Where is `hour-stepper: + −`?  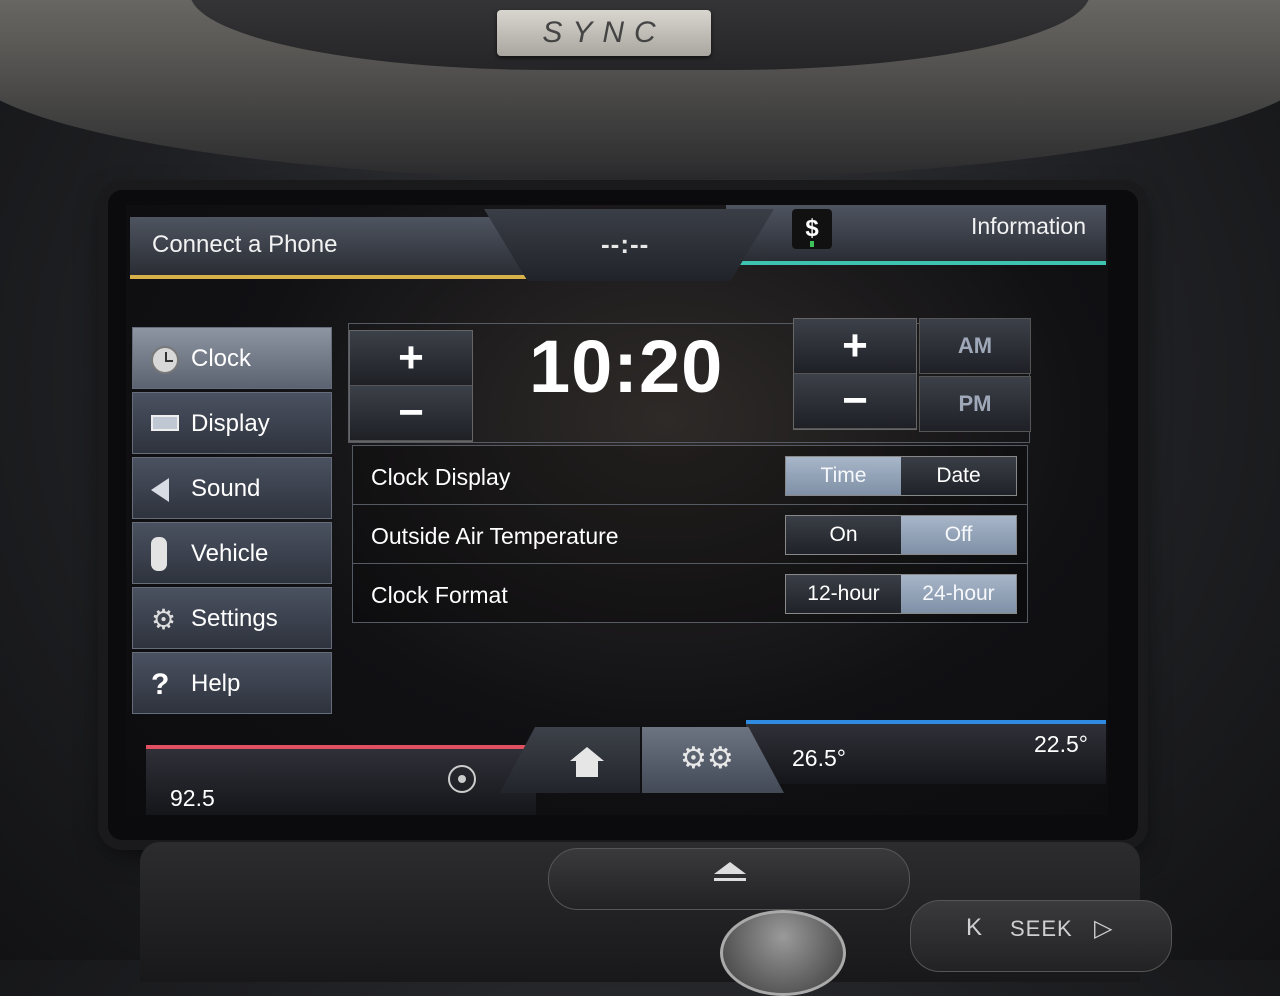
hour-stepper: + − is located at coordinates (411, 386).